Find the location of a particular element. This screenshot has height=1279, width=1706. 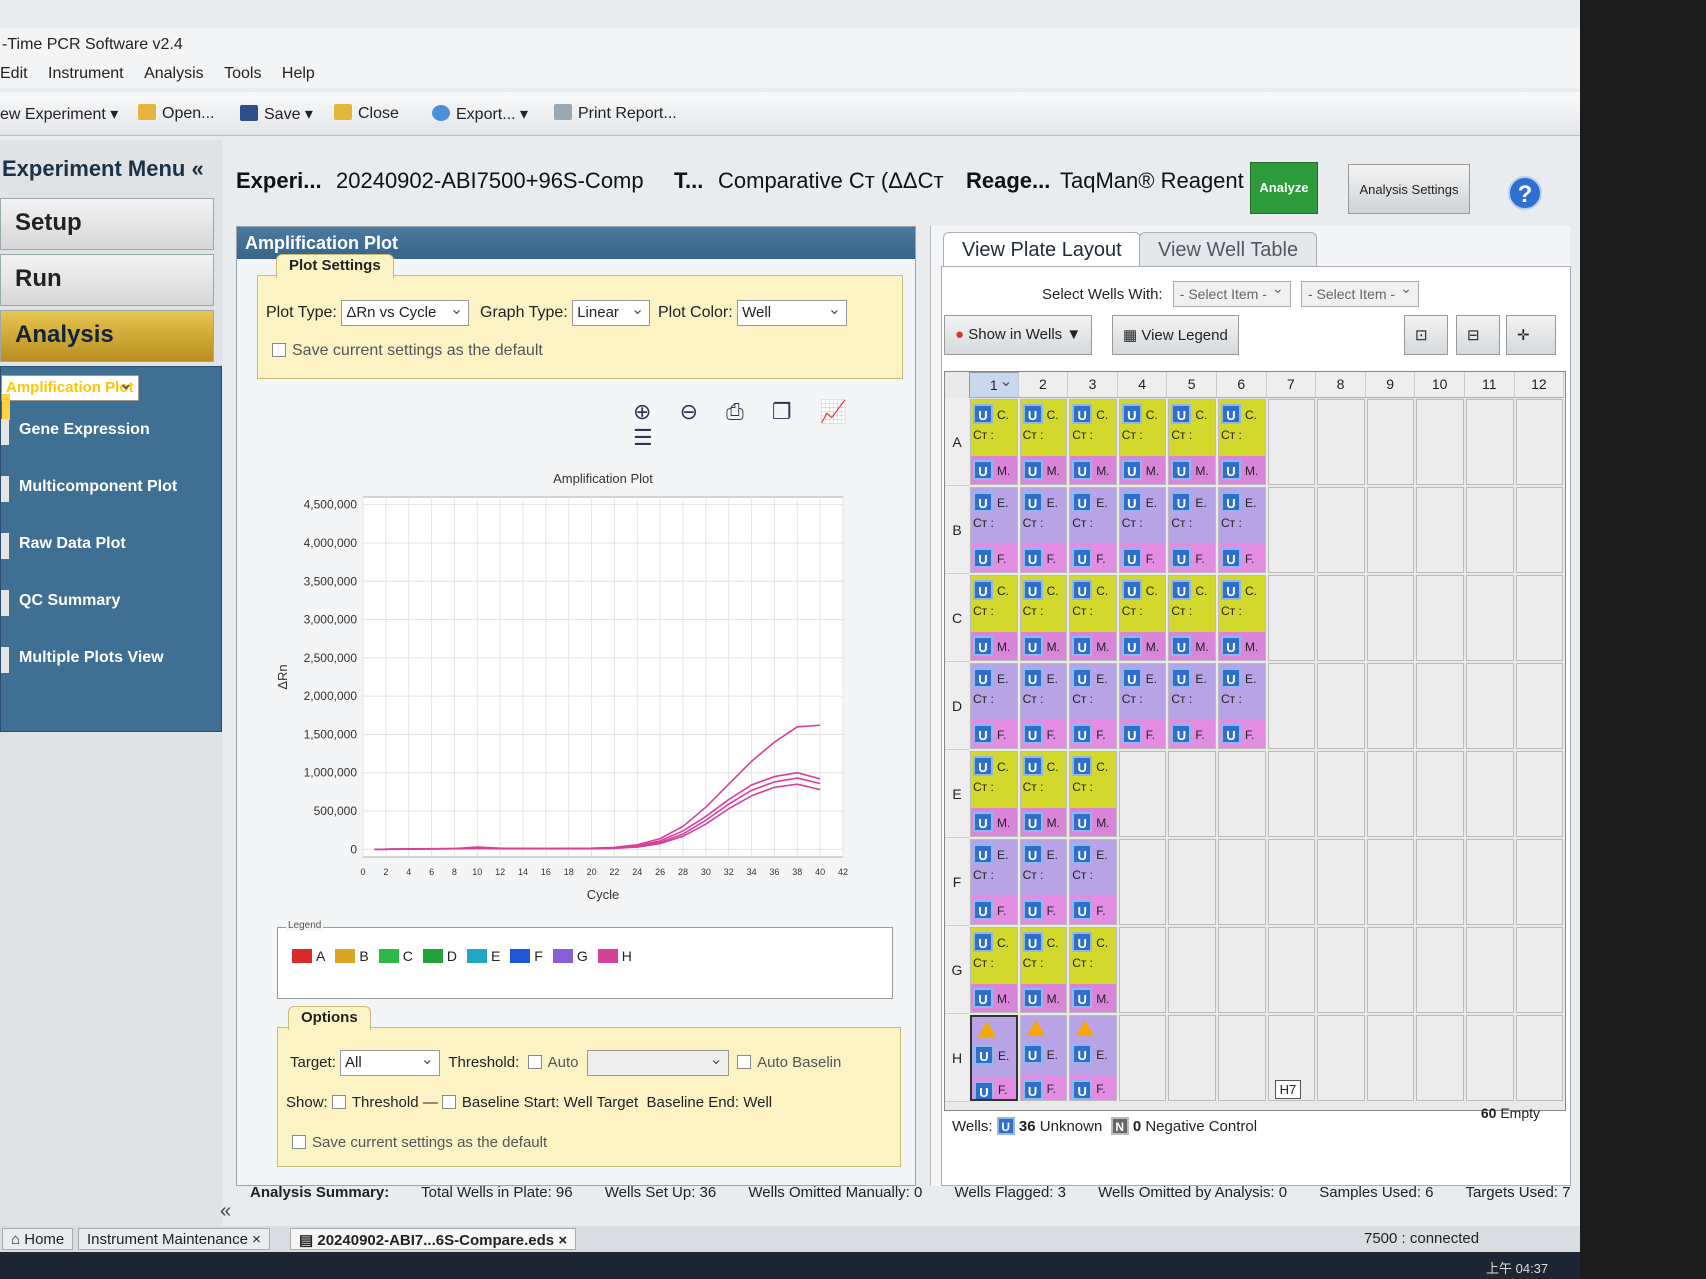

row-header: C is located at coordinates (957, 618).